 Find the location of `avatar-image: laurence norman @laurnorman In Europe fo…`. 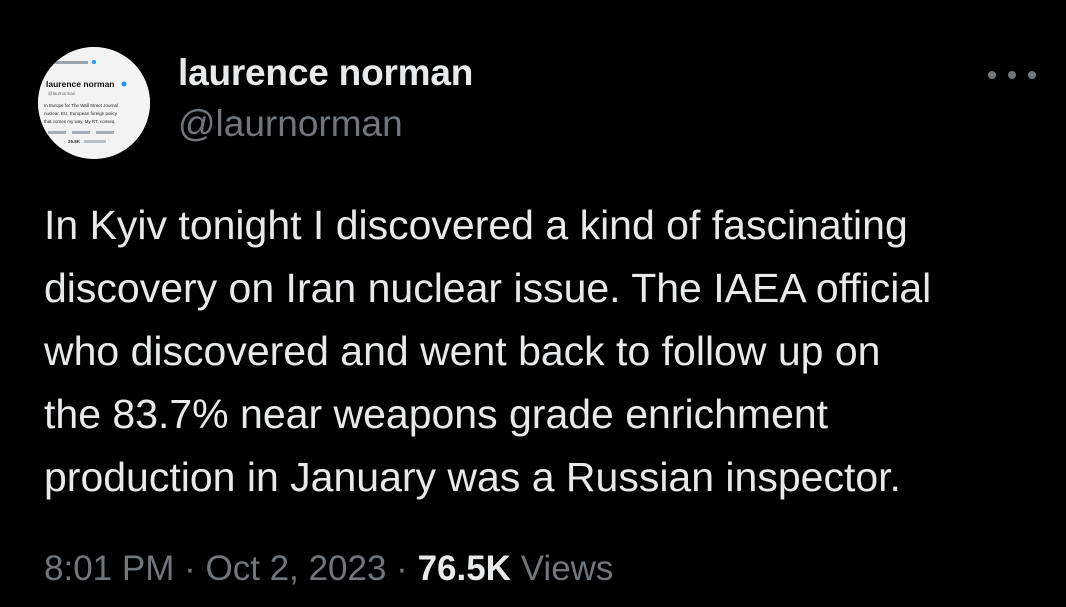

avatar-image: laurence norman @laurnorman In Europe fo… is located at coordinates (94, 103).